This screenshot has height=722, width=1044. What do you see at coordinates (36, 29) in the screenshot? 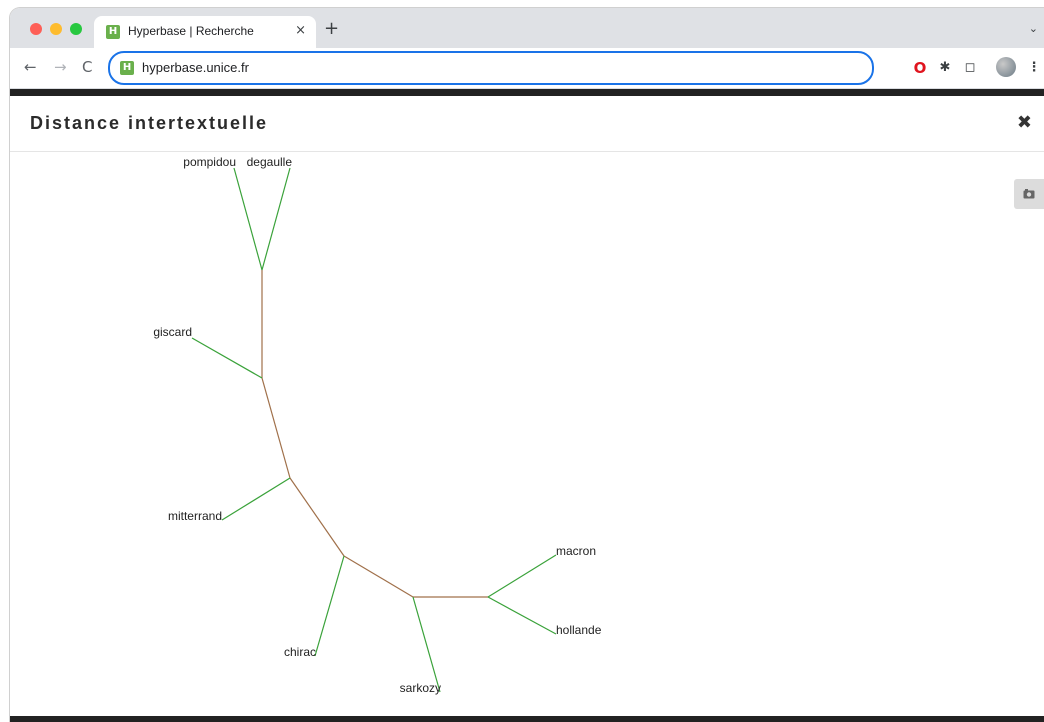
I see `close-window-button` at bounding box center [36, 29].